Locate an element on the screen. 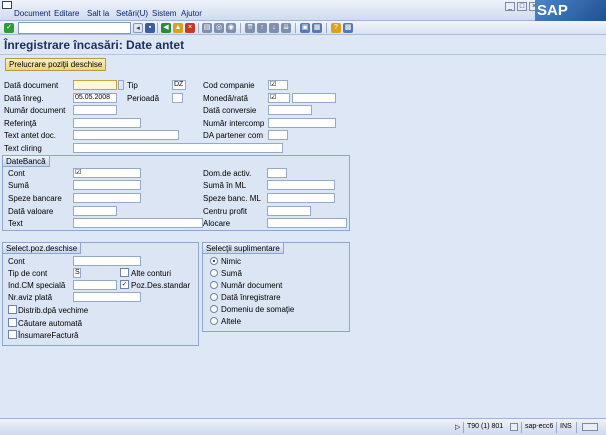  process-open-items-button: Prelucrare poziţii deschise is located at coordinates (56, 64).